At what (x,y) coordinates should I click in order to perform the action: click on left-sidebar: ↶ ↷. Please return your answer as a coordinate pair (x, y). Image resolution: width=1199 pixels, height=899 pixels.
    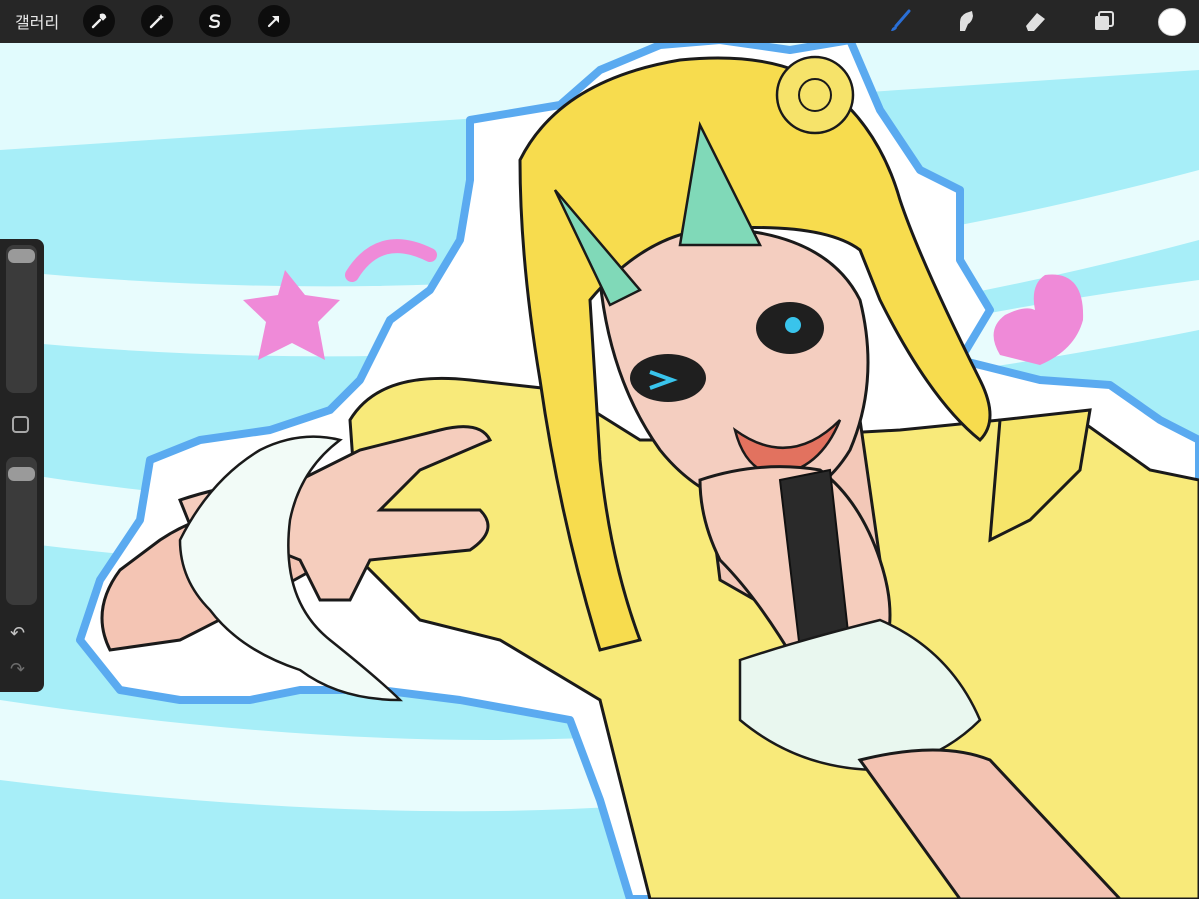
    Looking at the image, I should click on (22, 465).